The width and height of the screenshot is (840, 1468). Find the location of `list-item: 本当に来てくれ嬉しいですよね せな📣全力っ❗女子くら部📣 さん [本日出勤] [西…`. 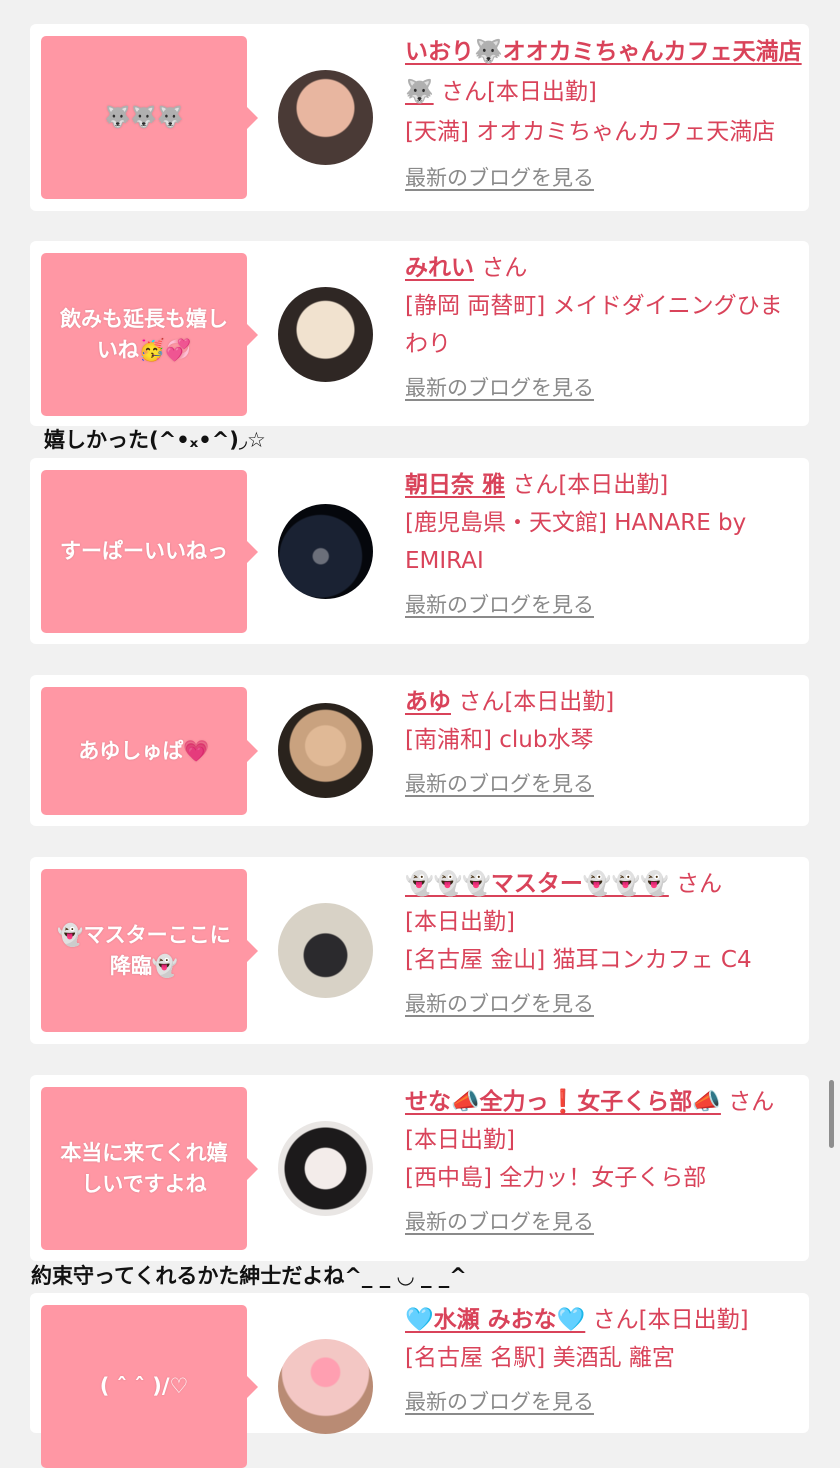

list-item: 本当に来てくれ嬉しいですよね せな📣全力っ❗女子くら部📣 さん [本日出勤] [西… is located at coordinates (419, 1168).